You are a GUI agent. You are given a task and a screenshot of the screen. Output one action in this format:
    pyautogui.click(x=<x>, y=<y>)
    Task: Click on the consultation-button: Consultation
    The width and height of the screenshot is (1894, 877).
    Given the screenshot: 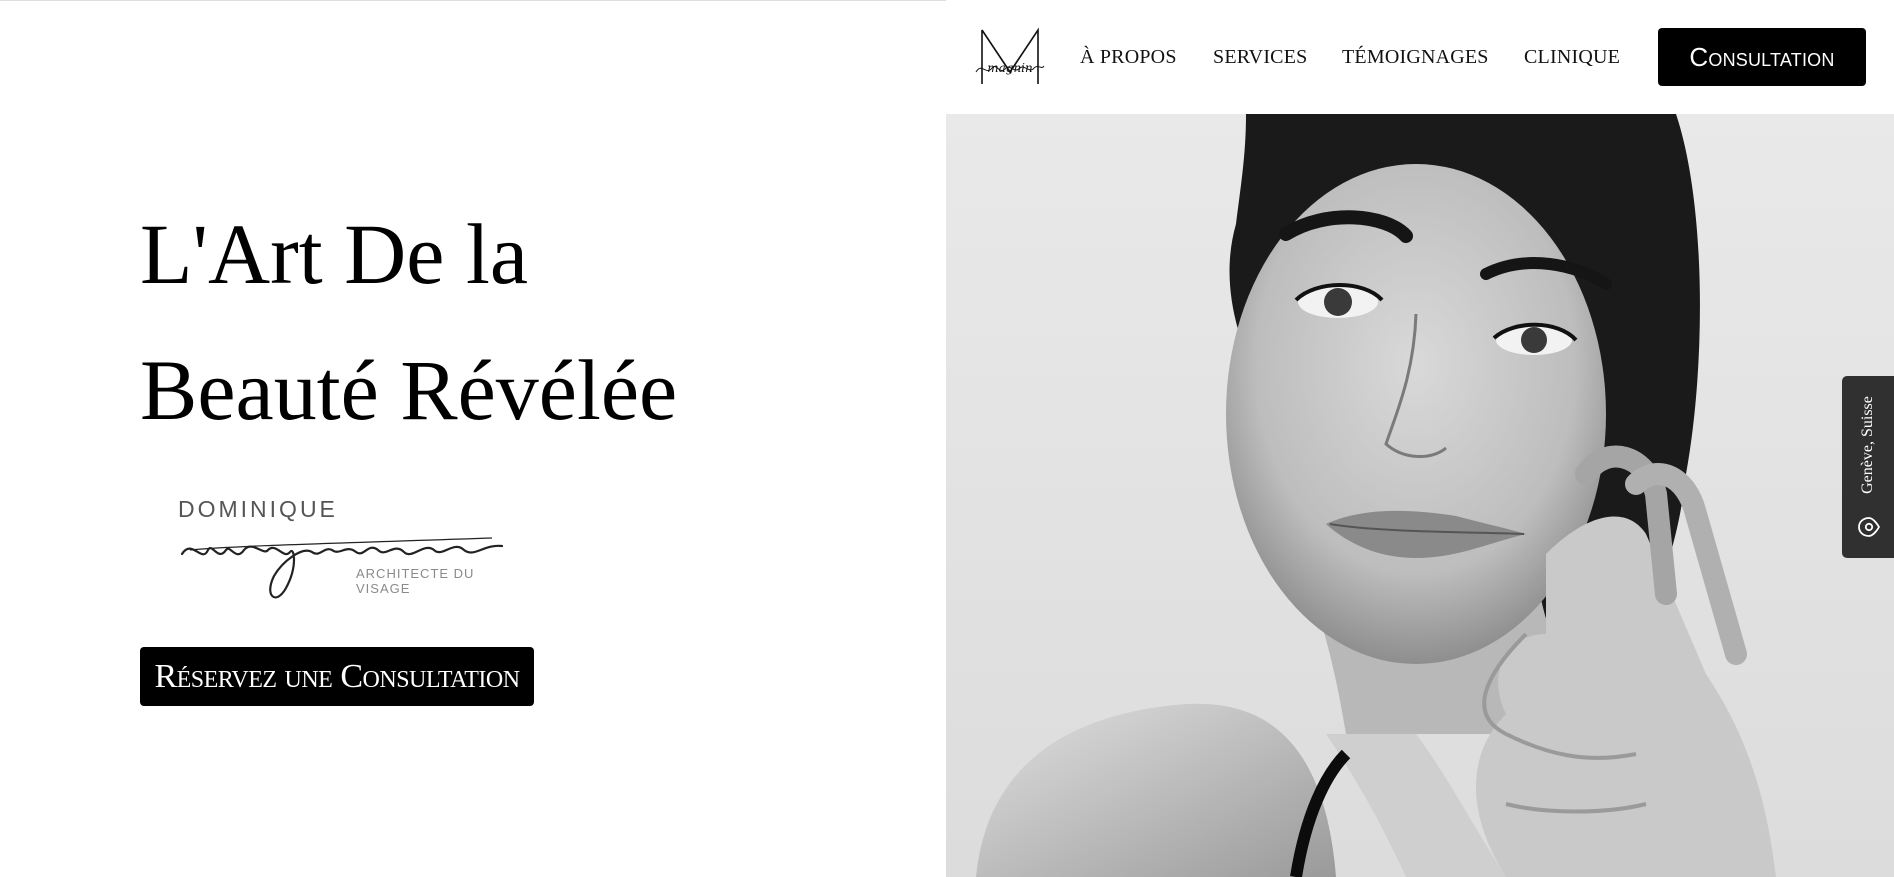 What is the action you would take?
    pyautogui.click(x=1762, y=57)
    